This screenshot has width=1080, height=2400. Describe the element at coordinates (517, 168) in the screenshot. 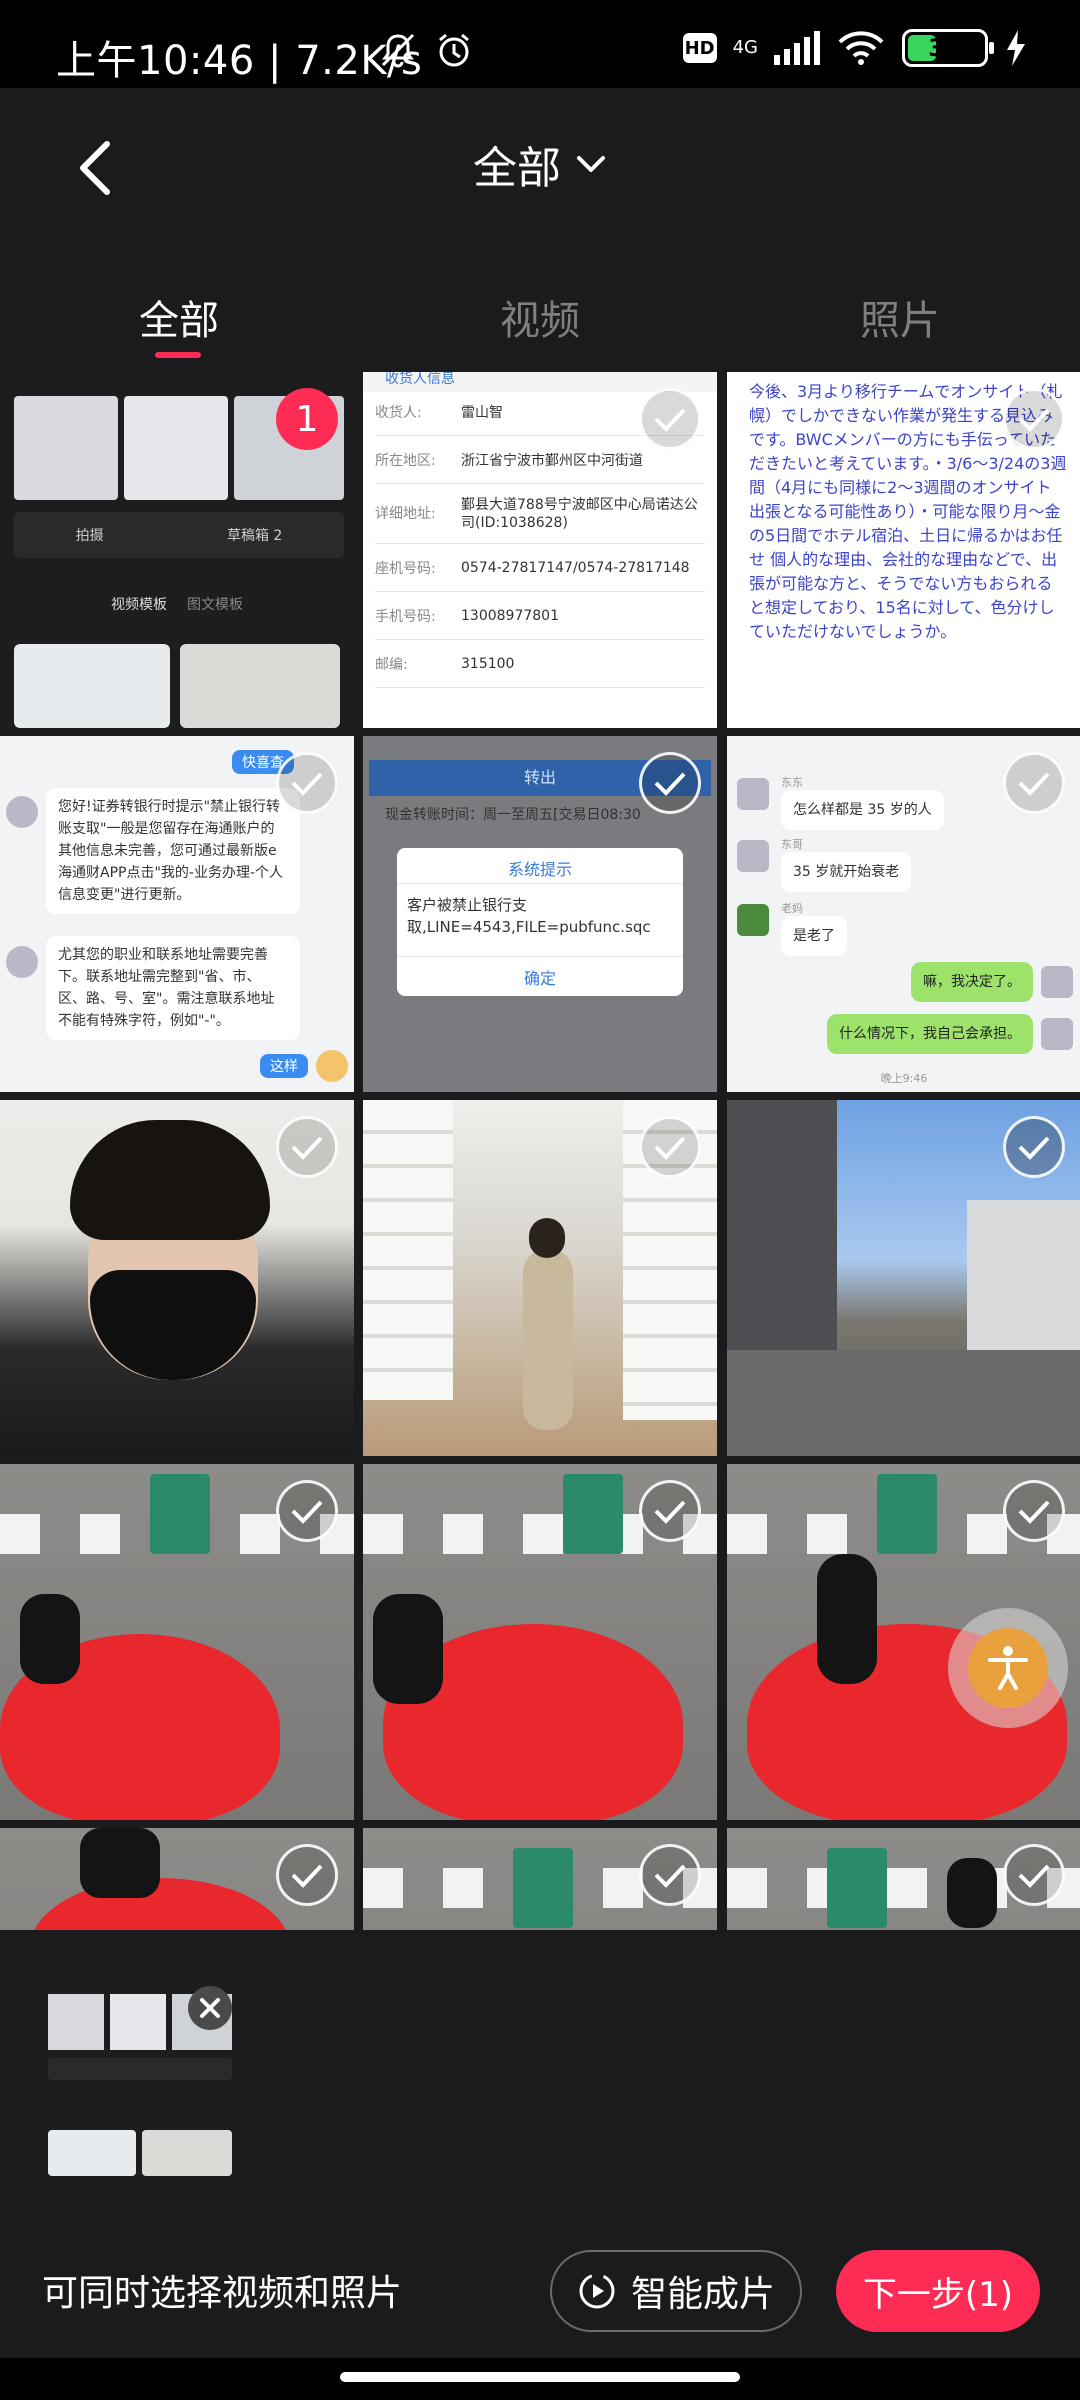

I see `album-title: 全部` at that location.